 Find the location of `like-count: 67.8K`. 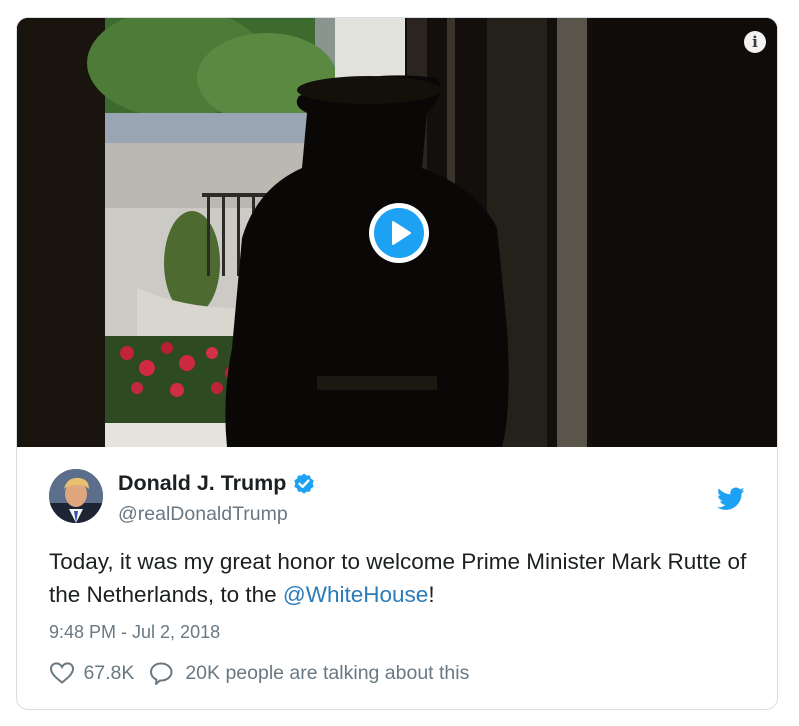

like-count: 67.8K is located at coordinates (109, 672).